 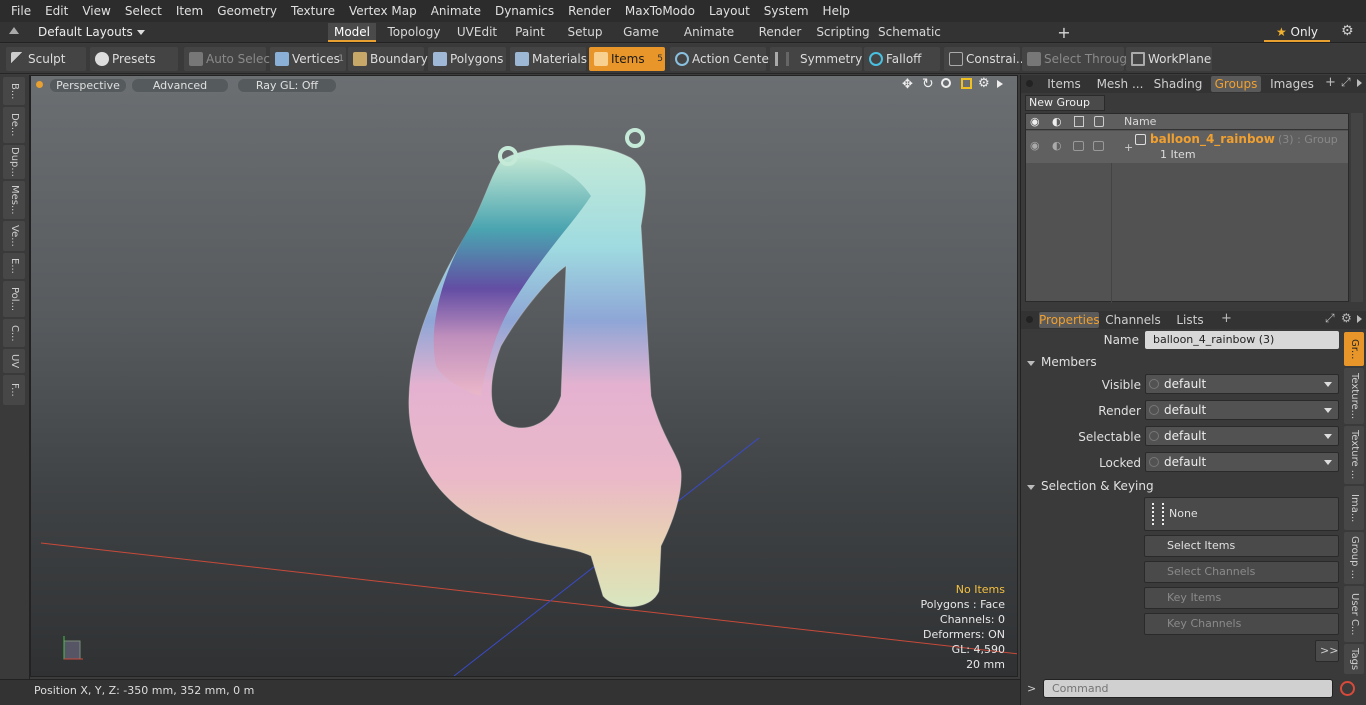 I want to click on menu-edit: Edit, so click(x=56, y=11).